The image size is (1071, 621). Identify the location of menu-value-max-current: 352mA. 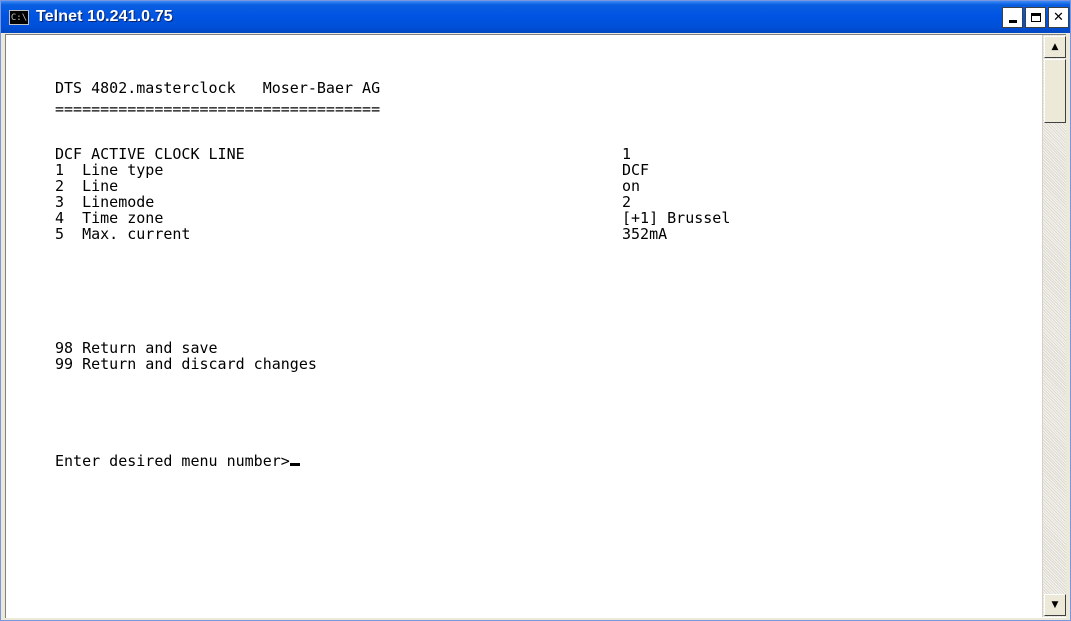
(645, 234).